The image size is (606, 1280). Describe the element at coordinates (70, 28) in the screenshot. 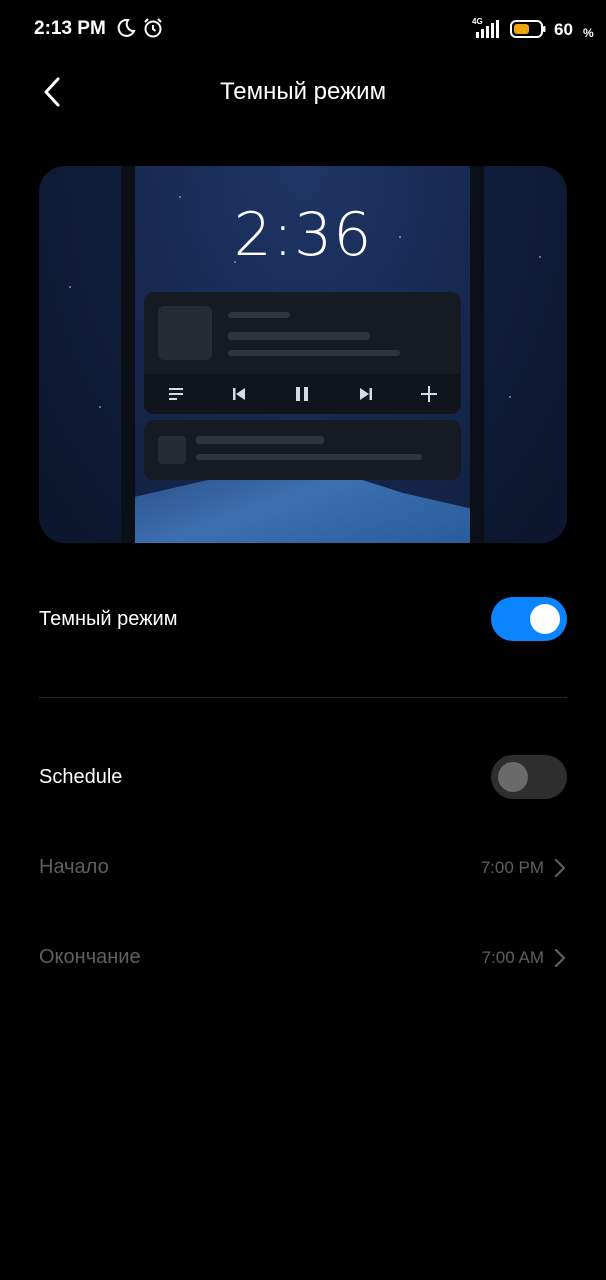

I see `status-time: 2:13 PM` at that location.